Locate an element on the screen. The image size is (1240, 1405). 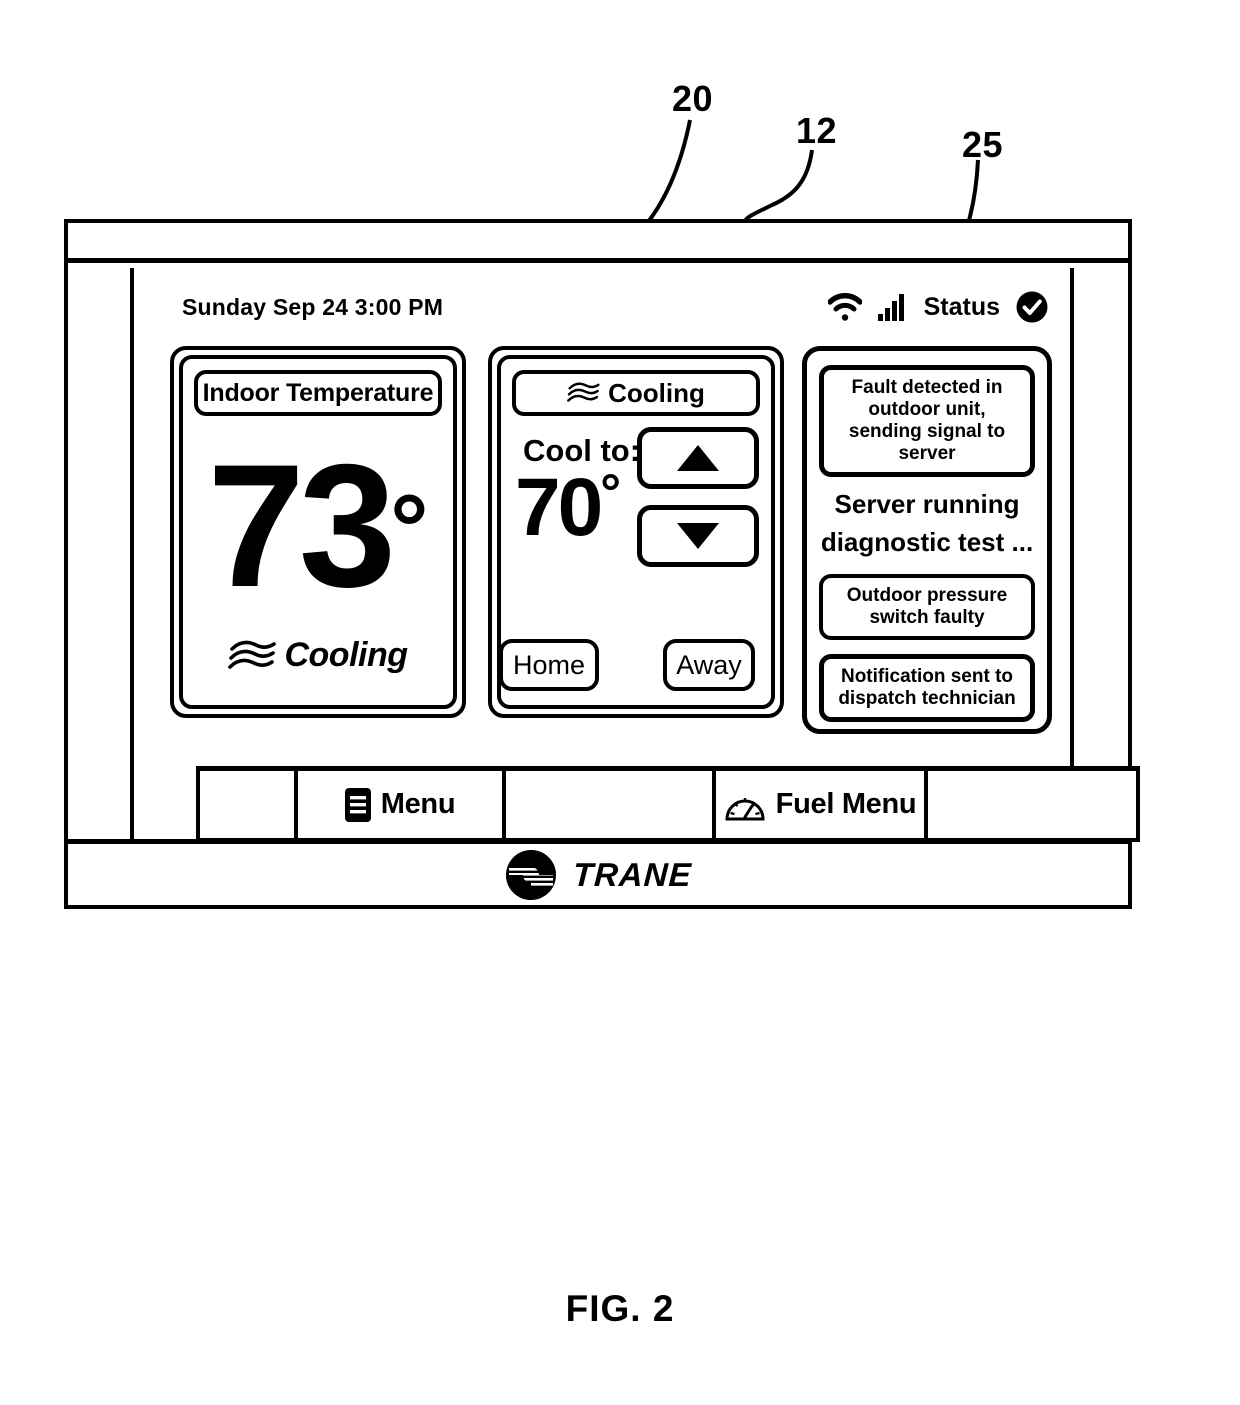
status-label: Status is located at coordinates (961, 306).